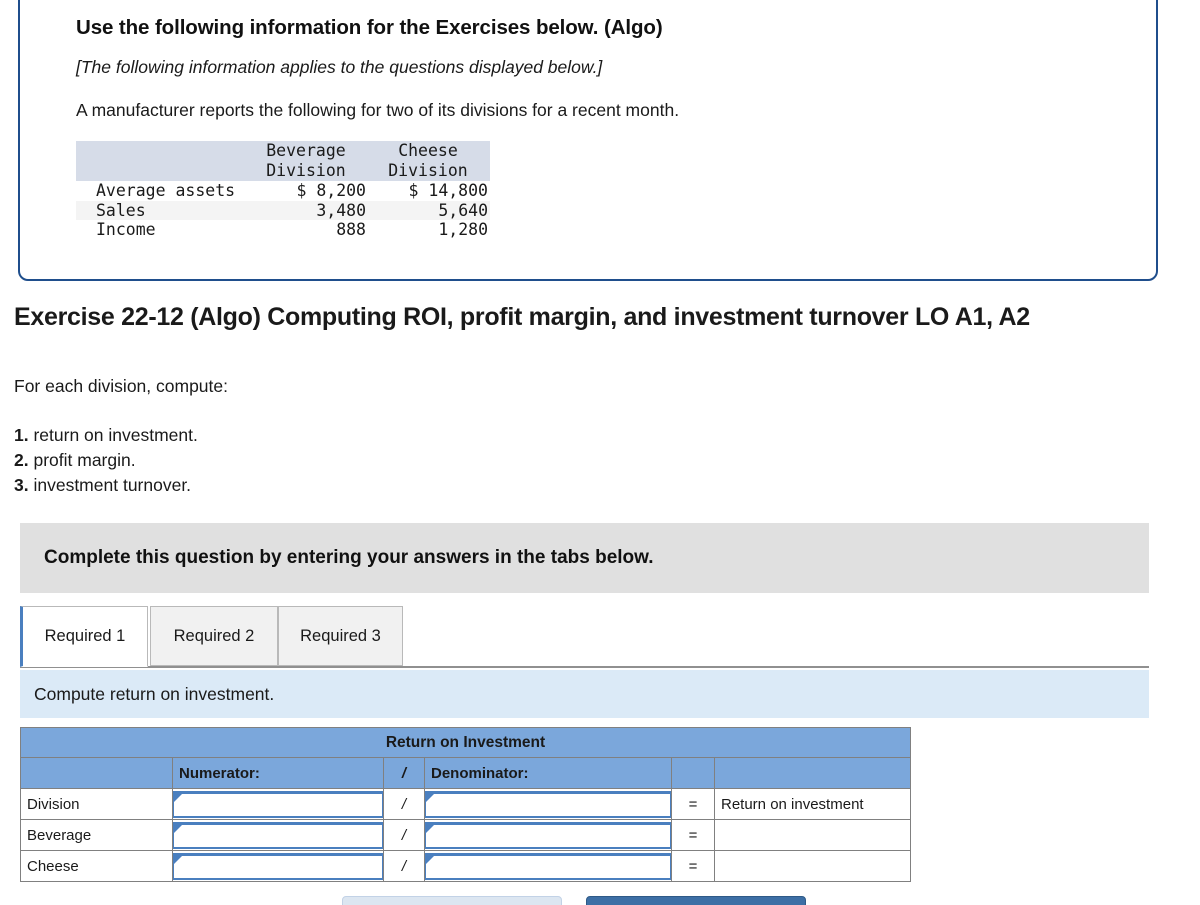  What do you see at coordinates (161, 151) in the screenshot?
I see `header-blank` at bounding box center [161, 151].